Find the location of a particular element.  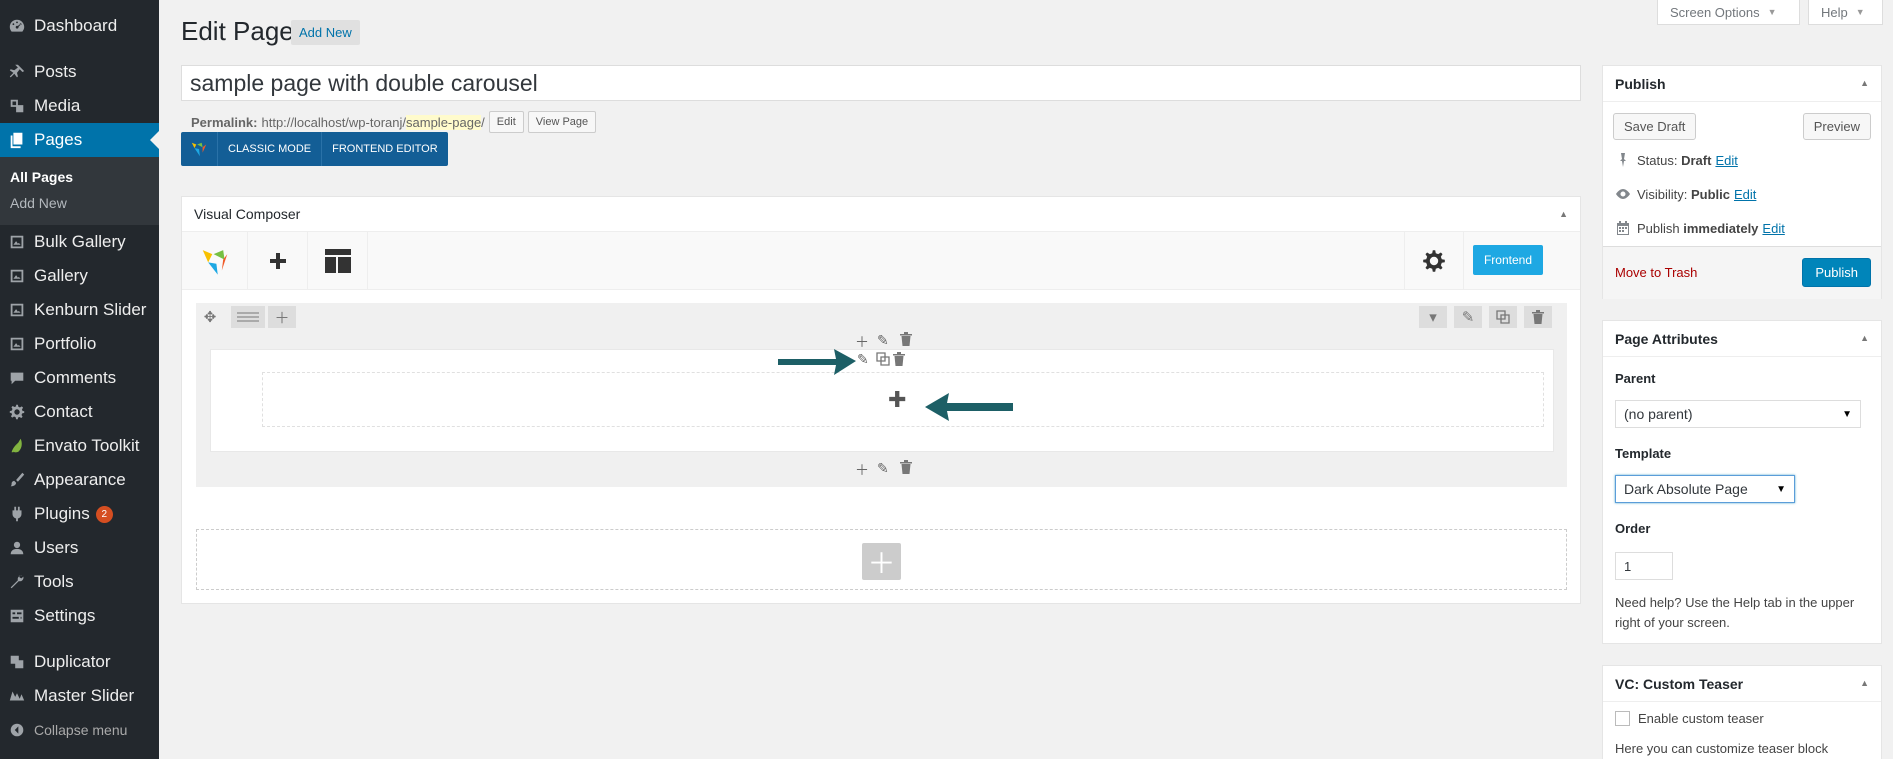

sidebar-item-kenburn-slider: Kenburn Slider is located at coordinates (79, 310).